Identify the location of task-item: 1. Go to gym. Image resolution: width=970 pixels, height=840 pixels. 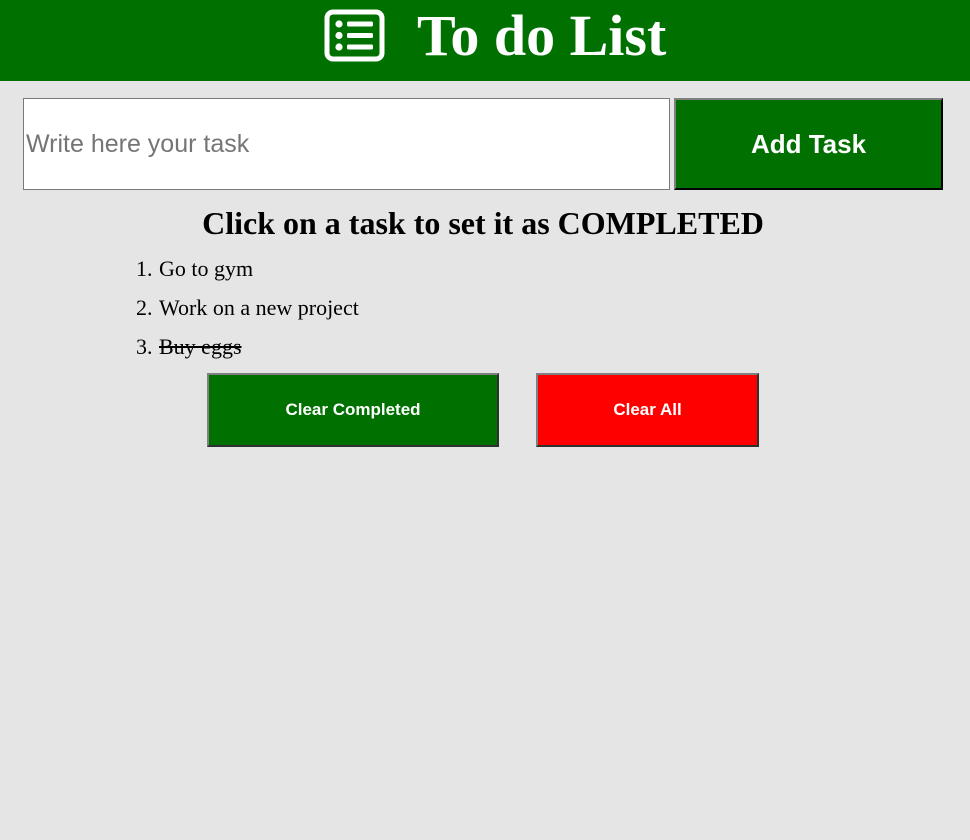
(247, 271).